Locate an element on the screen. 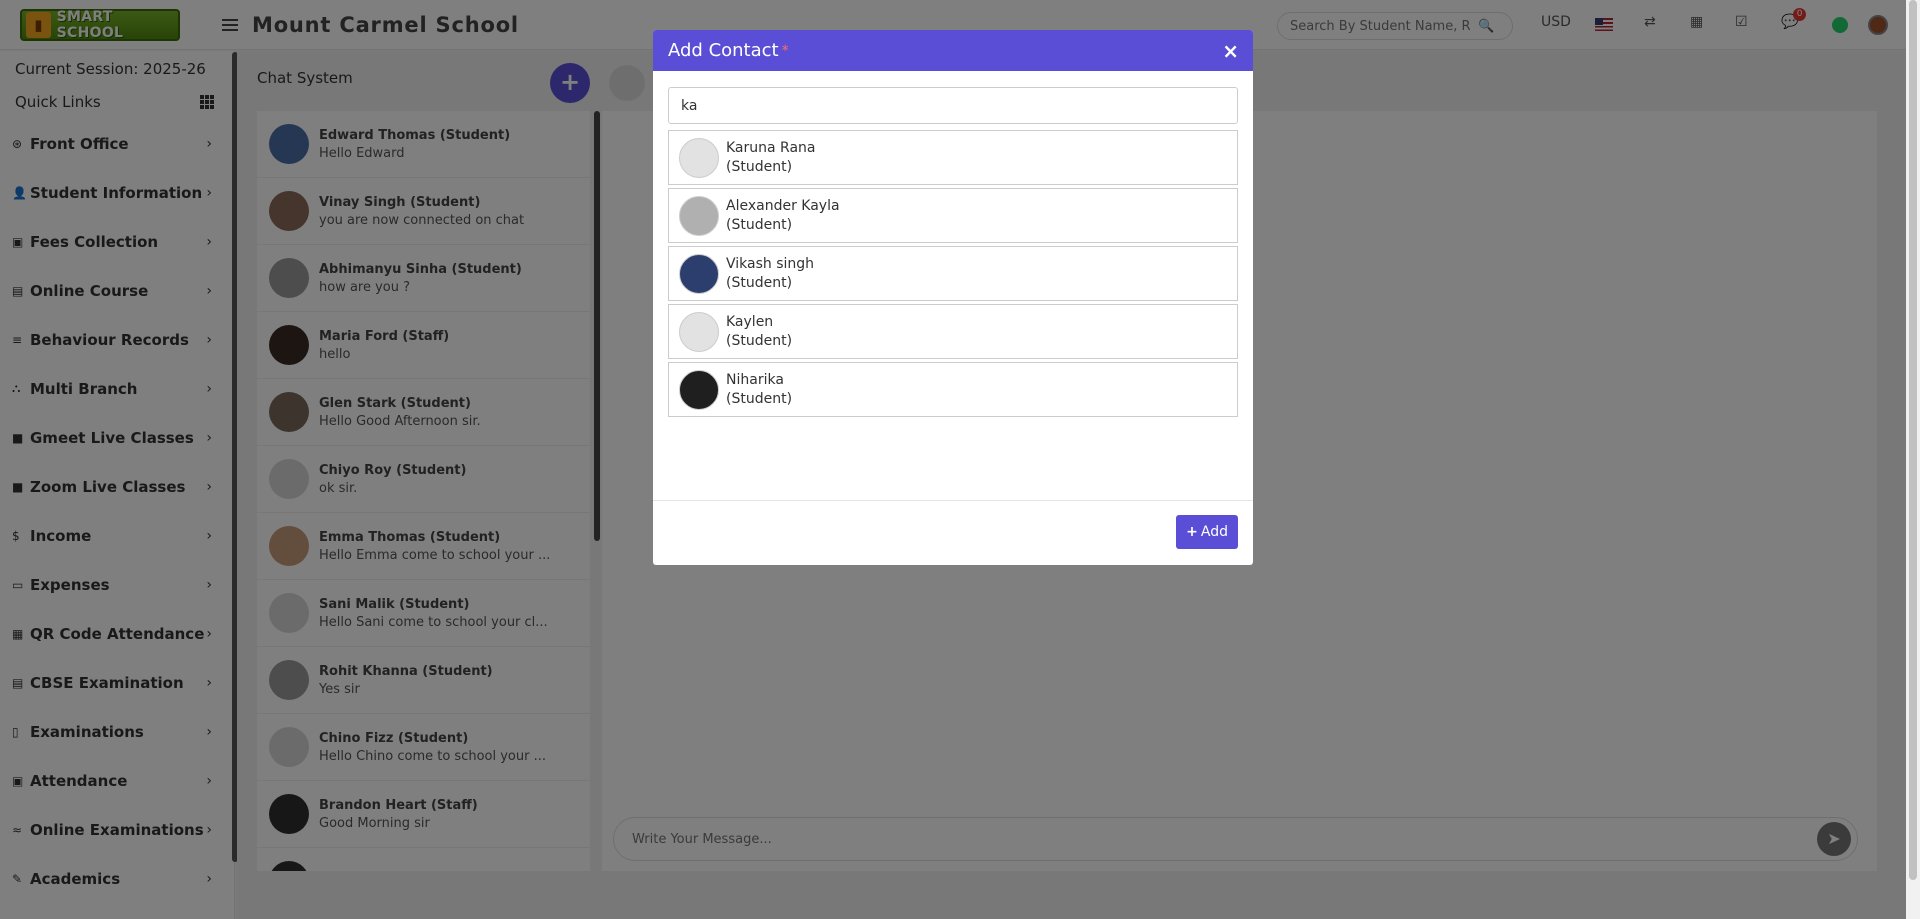 The height and width of the screenshot is (919, 1920). close-icon: × is located at coordinates (1230, 51).